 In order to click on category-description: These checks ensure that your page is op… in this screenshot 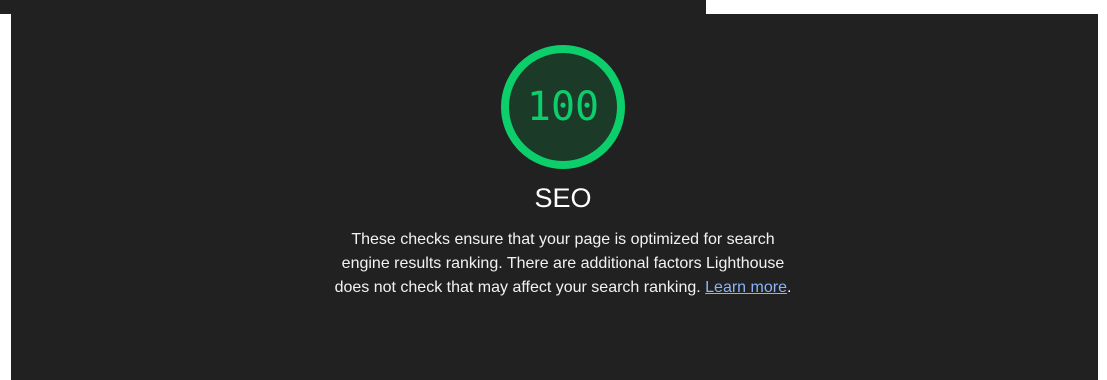, I will do `click(563, 264)`.